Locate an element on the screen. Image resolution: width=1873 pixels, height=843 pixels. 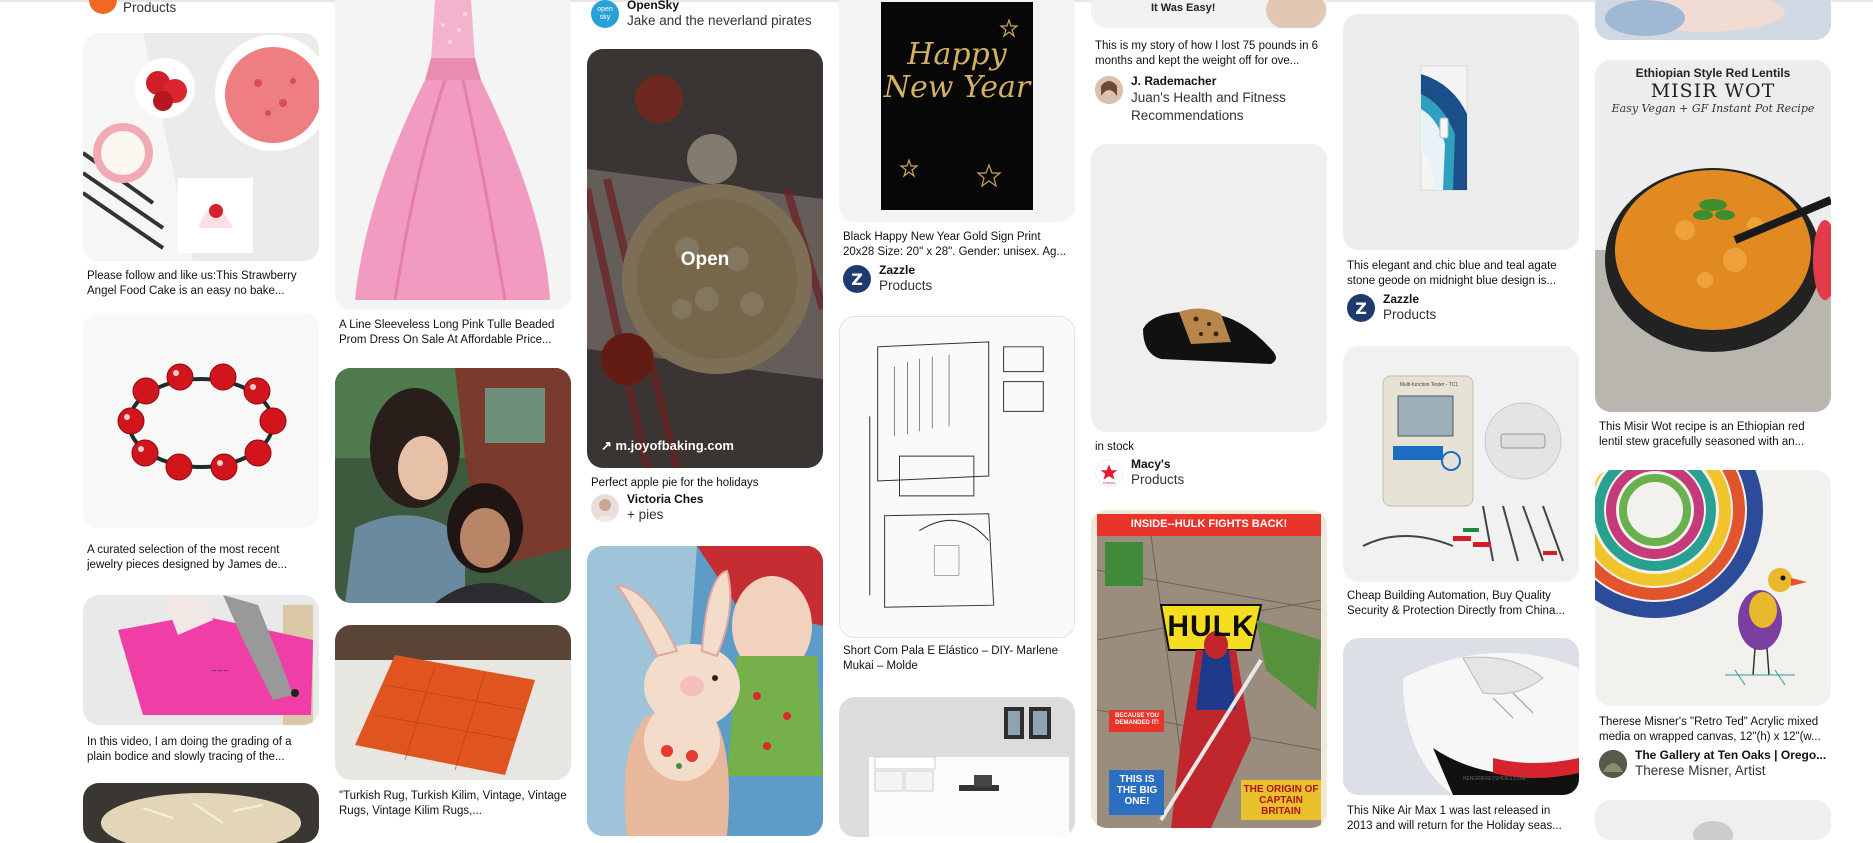
pin-publisher: macys Macy's Products is located at coordinates (1211, 474).